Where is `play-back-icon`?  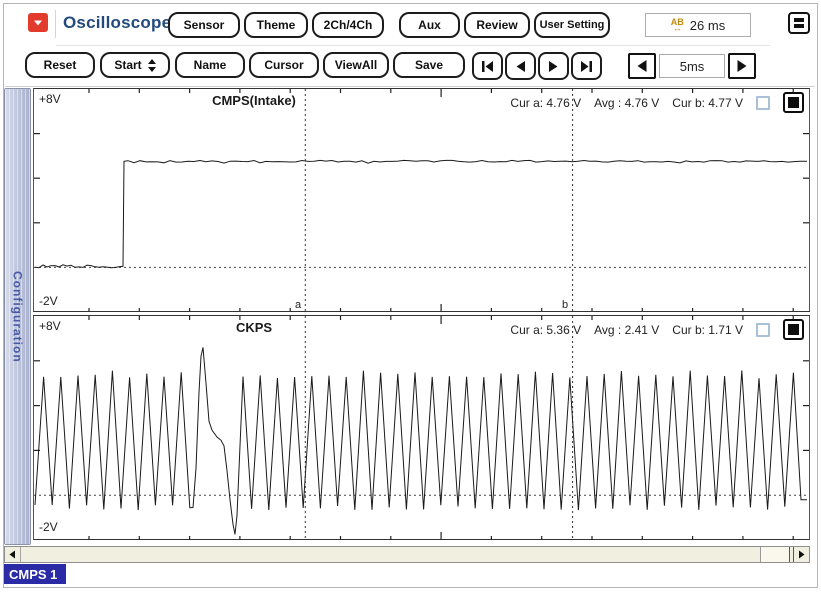
play-back-icon is located at coordinates (520, 66).